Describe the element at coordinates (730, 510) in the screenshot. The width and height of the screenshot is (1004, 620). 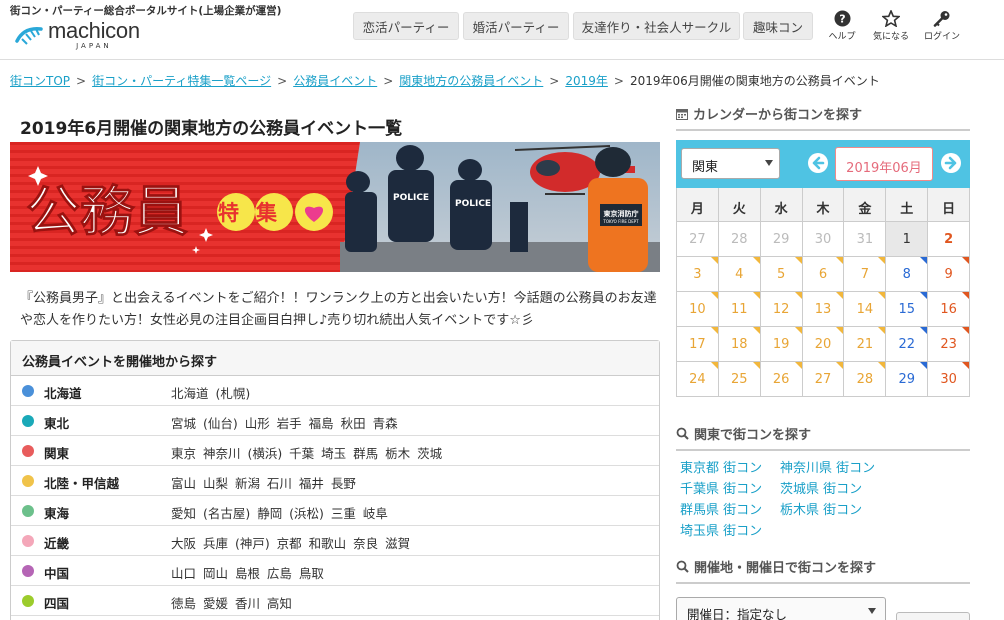
I see `prefecture-link: 群馬県 街コン` at that location.